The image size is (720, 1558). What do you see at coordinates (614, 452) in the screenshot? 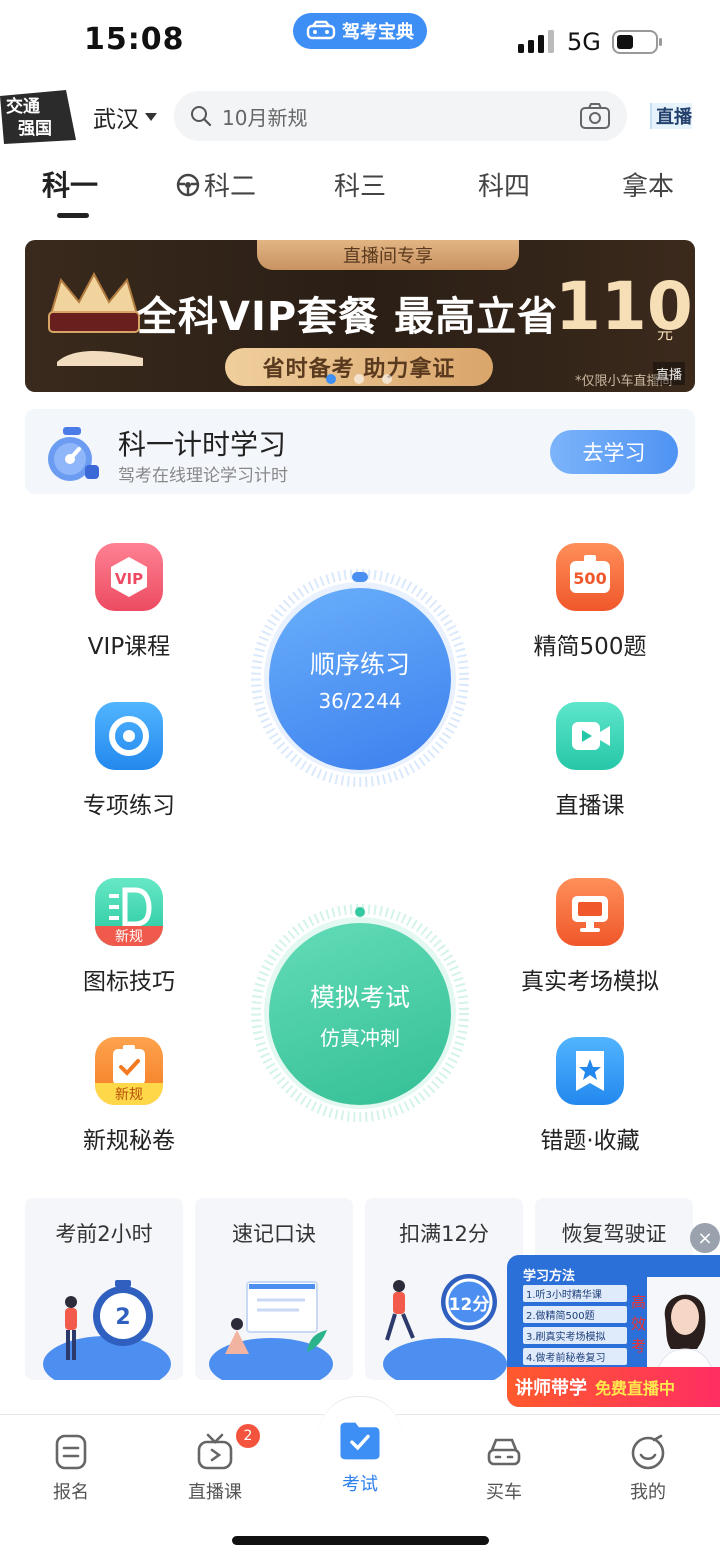
I see `go-study-button: 去学习` at bounding box center [614, 452].